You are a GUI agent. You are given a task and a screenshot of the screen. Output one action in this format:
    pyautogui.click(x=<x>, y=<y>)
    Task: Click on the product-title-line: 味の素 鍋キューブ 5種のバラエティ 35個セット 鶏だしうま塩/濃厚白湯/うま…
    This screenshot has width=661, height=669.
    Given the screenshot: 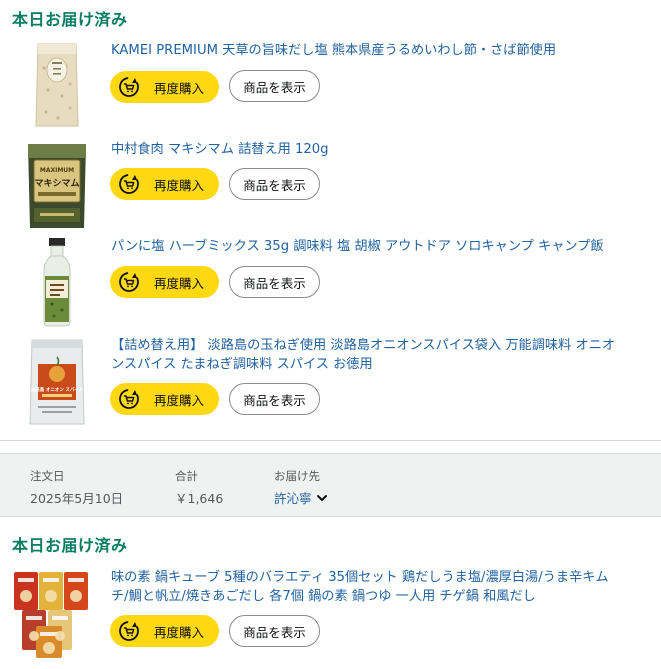 What is the action you would take?
    pyautogui.click(x=360, y=577)
    